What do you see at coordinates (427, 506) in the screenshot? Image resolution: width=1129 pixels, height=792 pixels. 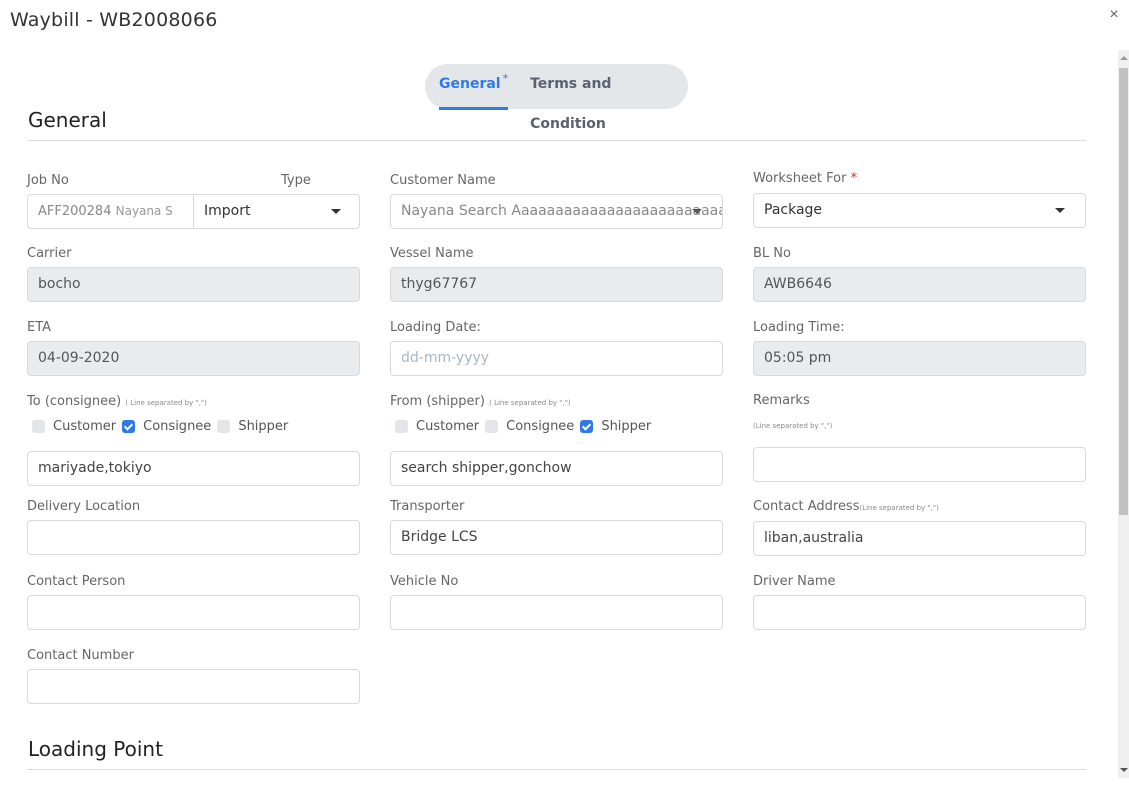 I see `transporter-label: Transporter` at bounding box center [427, 506].